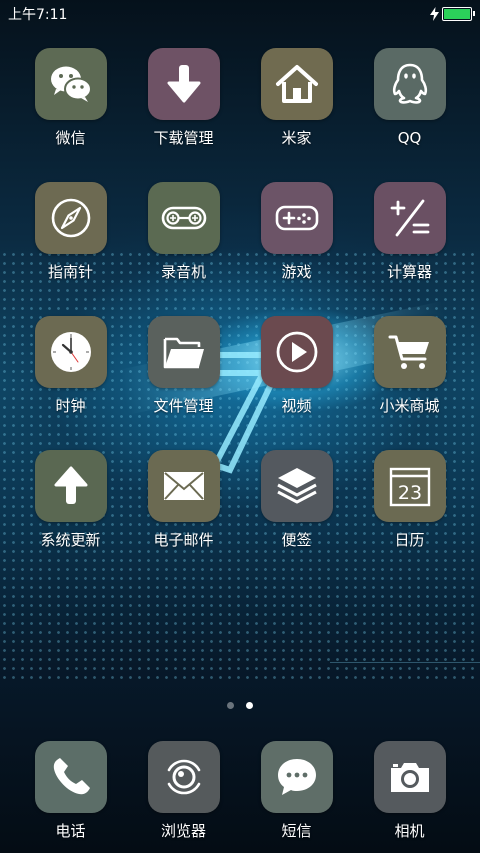 This screenshot has height=853, width=480. What do you see at coordinates (183, 540) in the screenshot?
I see `app-label: 电子邮件` at bounding box center [183, 540].